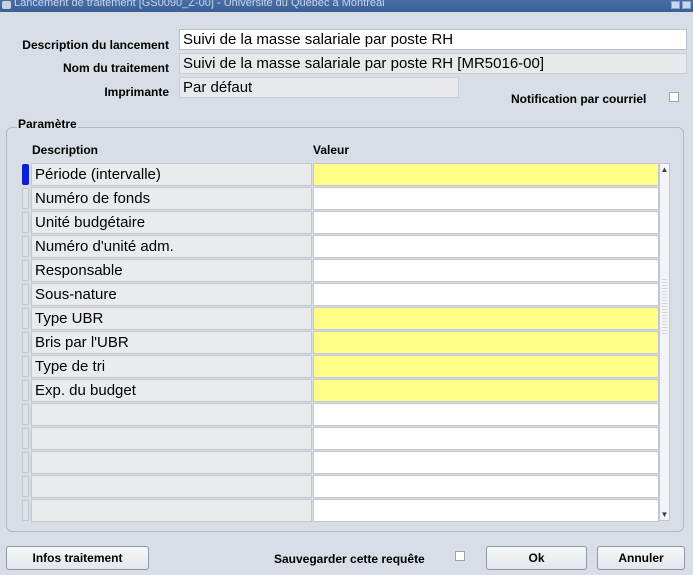 This screenshot has width=693, height=575. I want to click on parameter-description-cell: Sous-nature, so click(171, 294).